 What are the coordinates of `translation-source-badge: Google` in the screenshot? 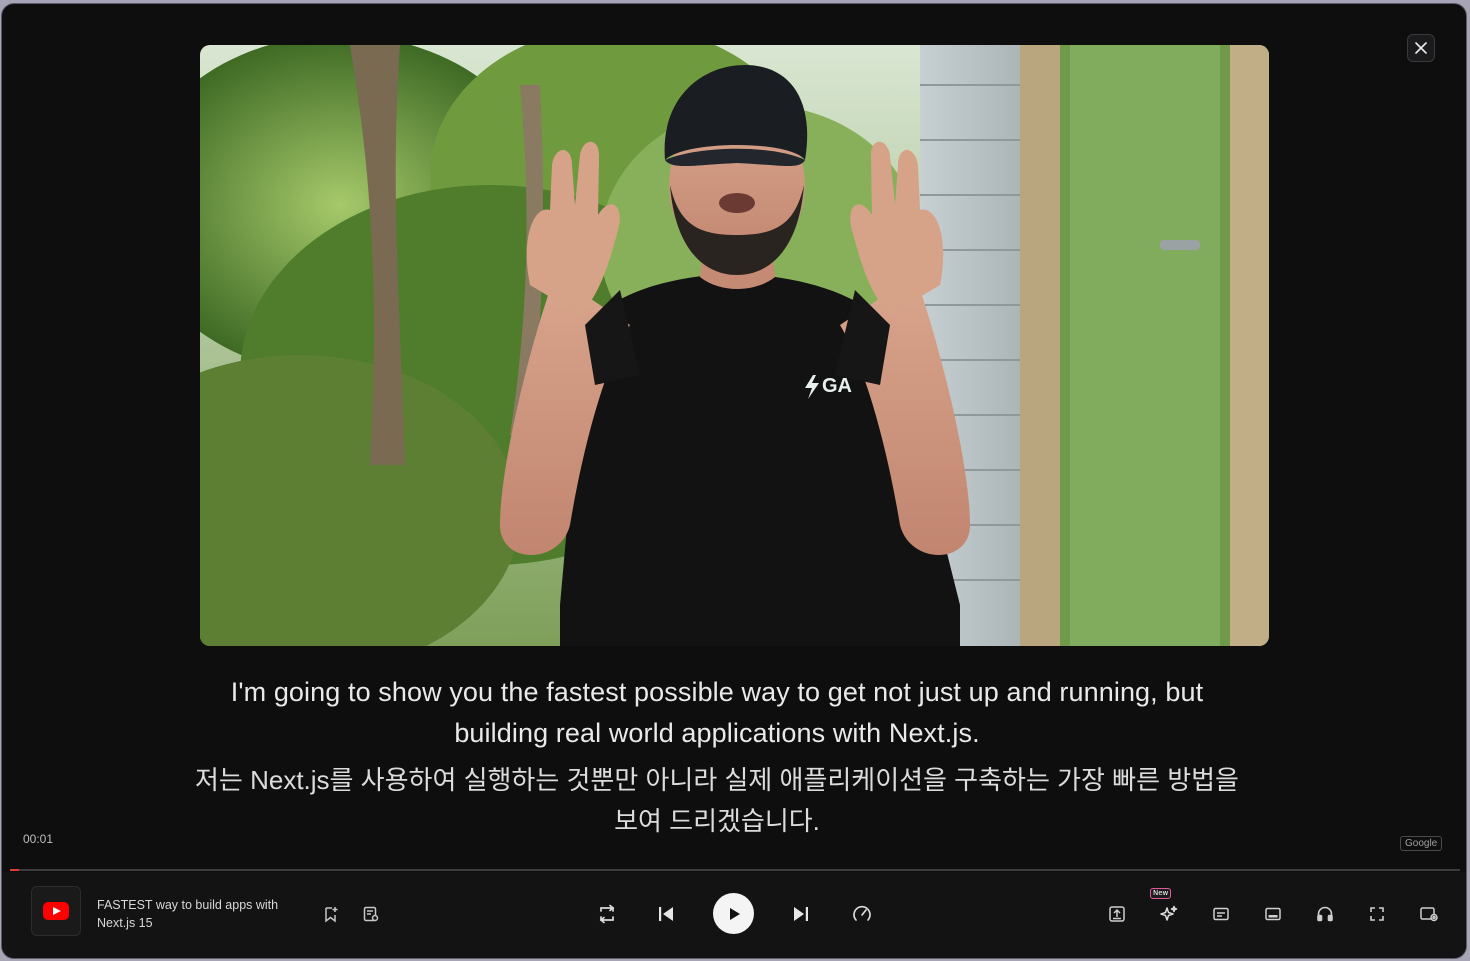 It's located at (1421, 843).